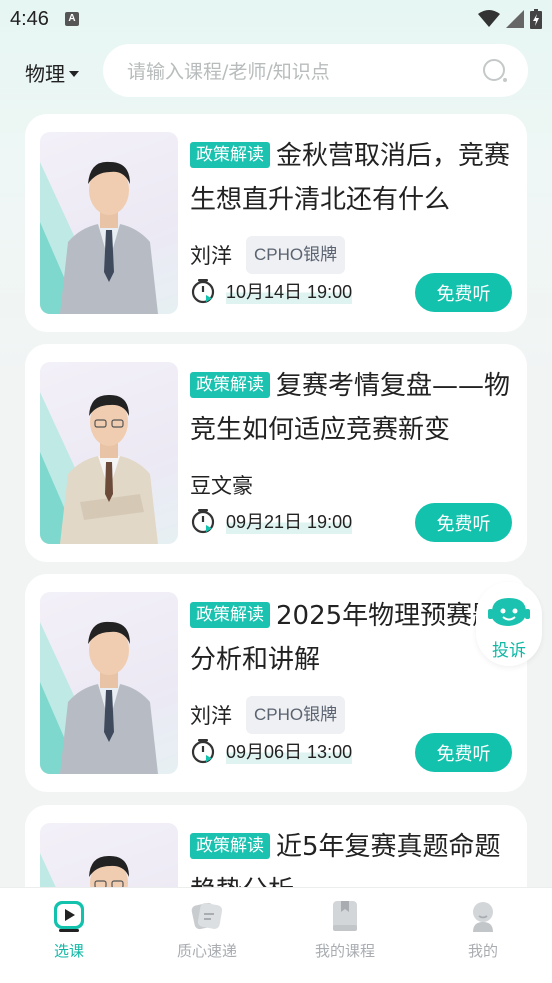 The width and height of the screenshot is (552, 983). I want to click on course-info: 政策解读 复赛考情复盘——物竞生如何适应竞赛新变 豆文豪 09月21日 19:00, so click(351, 449).